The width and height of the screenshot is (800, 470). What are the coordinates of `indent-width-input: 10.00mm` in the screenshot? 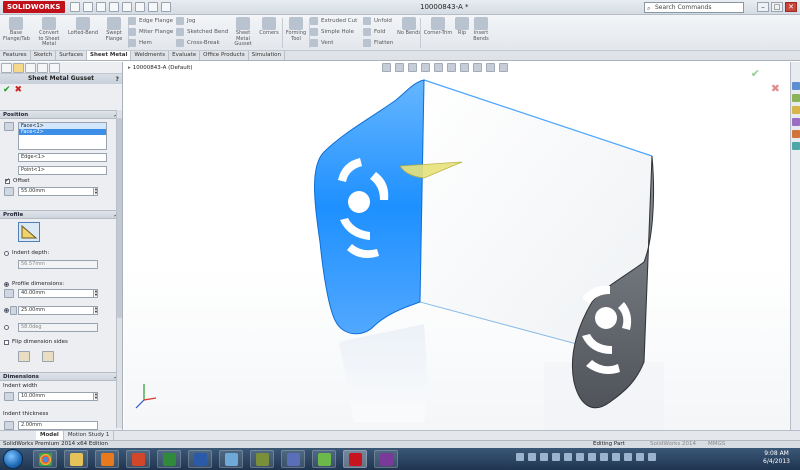 It's located at (58, 396).